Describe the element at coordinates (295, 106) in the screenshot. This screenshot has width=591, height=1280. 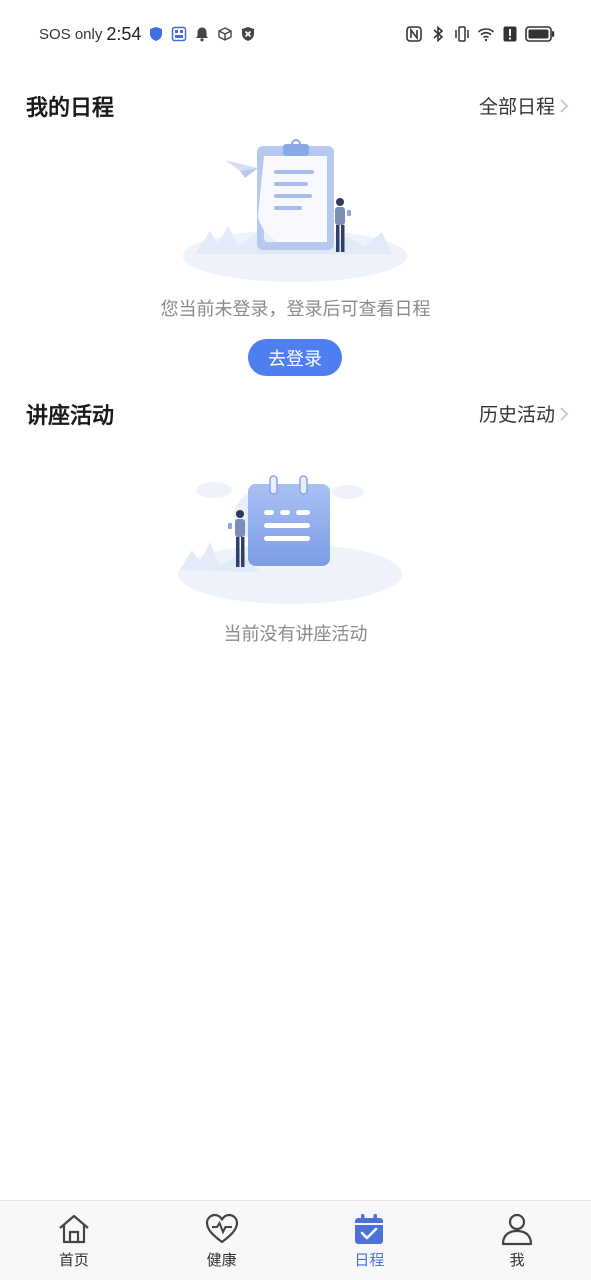
I see `schedule-header: 我的日程 全部日程` at that location.